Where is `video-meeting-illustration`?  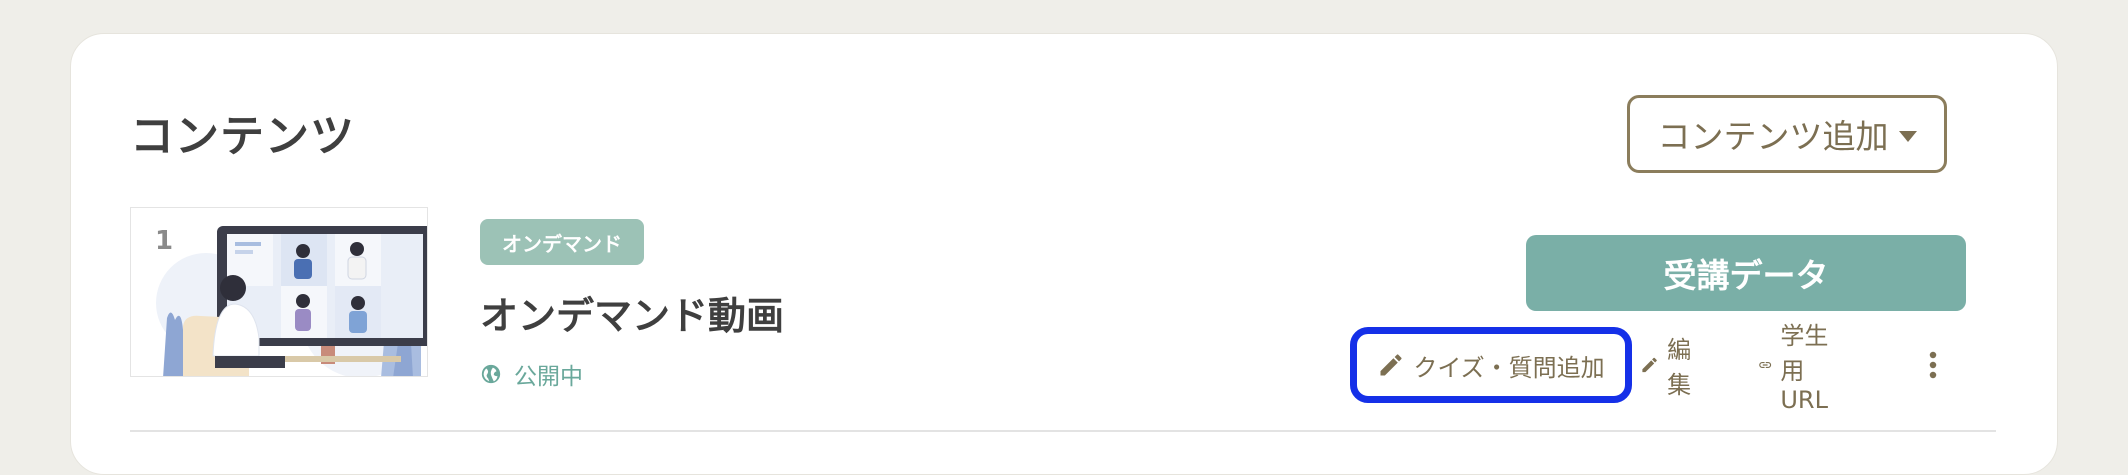 video-meeting-illustration is located at coordinates (291, 301).